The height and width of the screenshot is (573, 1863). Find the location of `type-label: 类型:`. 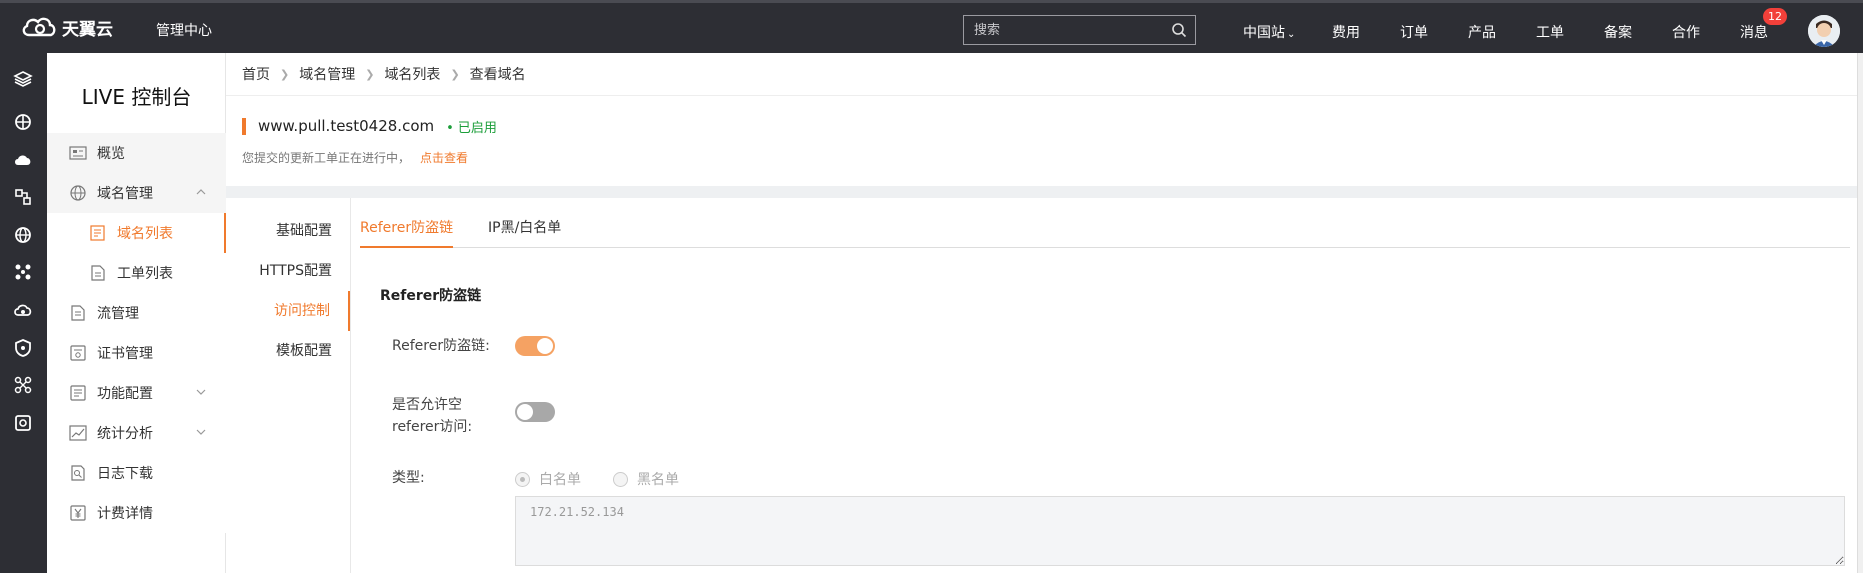

type-label: 类型: is located at coordinates (408, 478).